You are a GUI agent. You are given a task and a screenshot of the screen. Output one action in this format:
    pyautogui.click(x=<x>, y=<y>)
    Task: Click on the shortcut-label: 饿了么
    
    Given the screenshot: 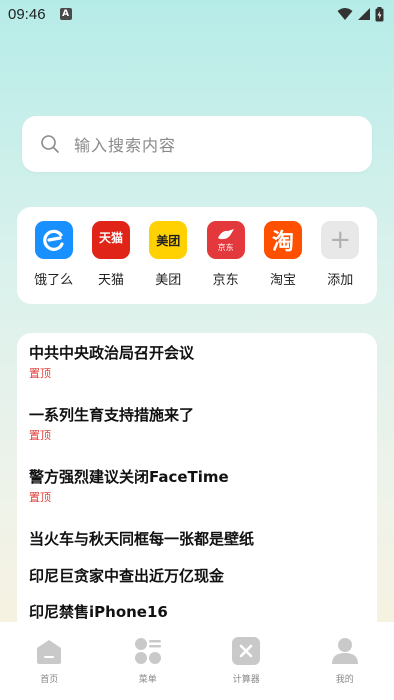 What is the action you would take?
    pyautogui.click(x=54, y=280)
    